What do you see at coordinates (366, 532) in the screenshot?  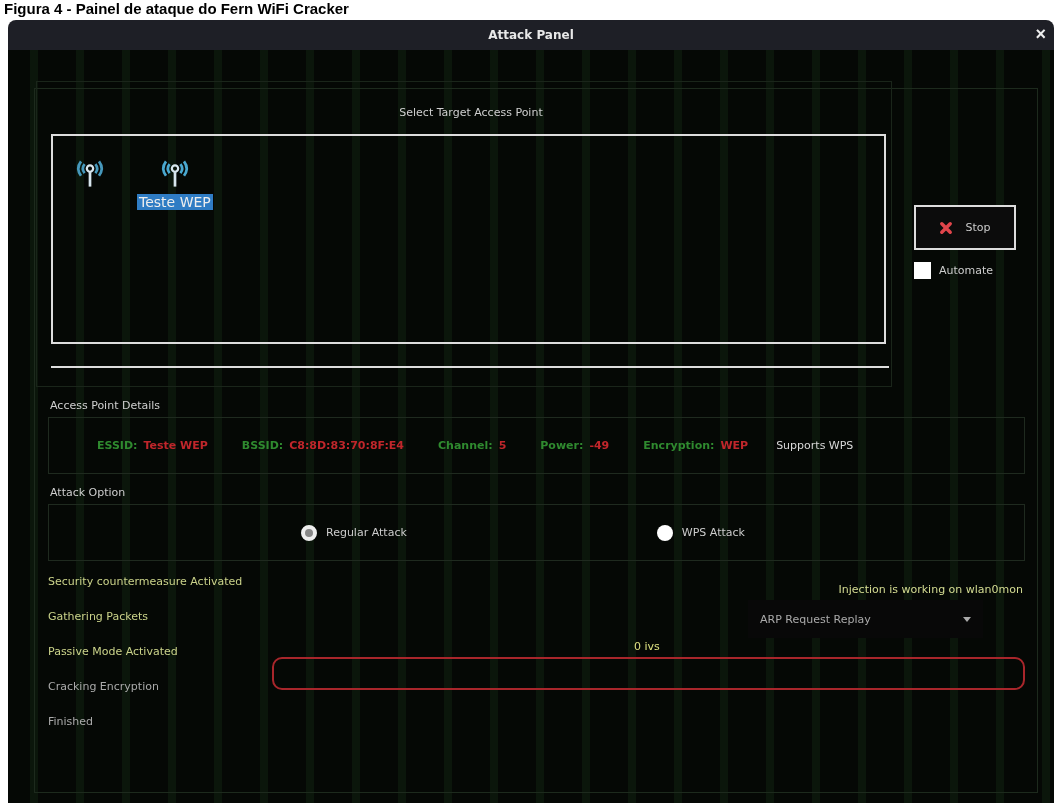 I see `radio-label: Regular Attack` at bounding box center [366, 532].